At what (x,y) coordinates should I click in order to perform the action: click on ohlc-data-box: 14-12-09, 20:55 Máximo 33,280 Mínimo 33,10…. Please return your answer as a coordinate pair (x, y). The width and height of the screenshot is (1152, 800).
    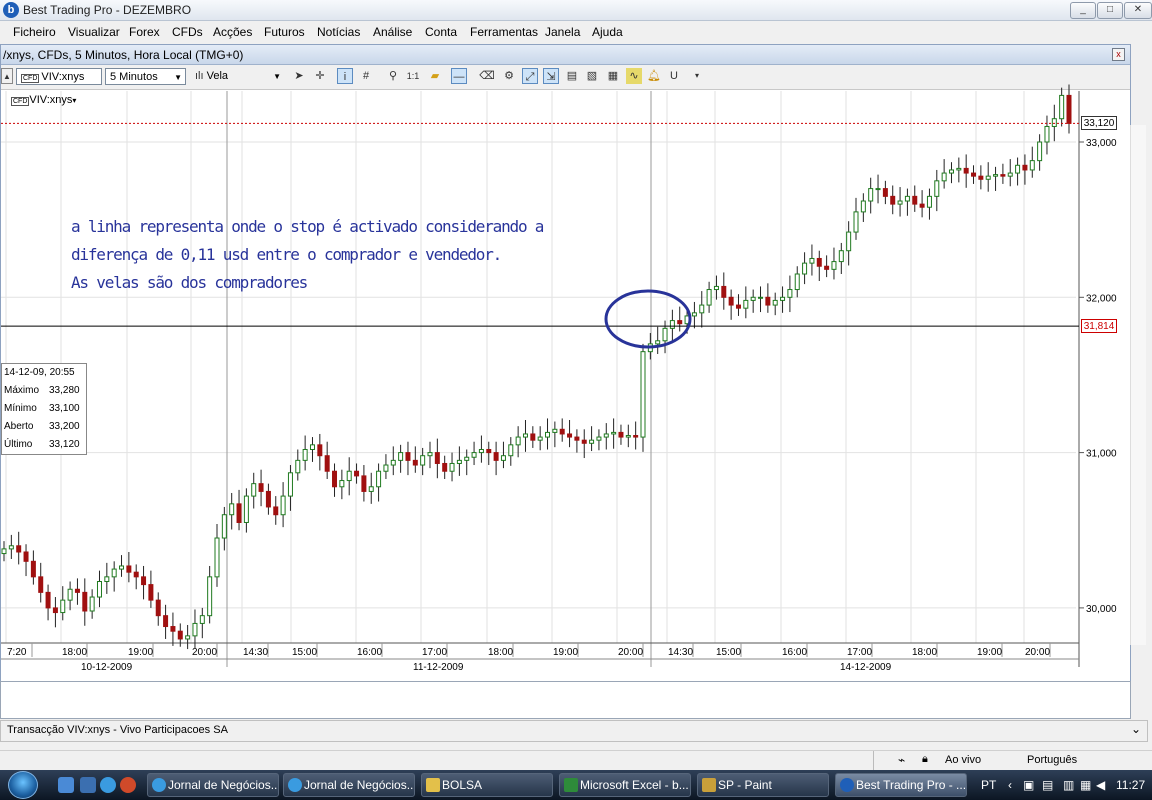
    Looking at the image, I should click on (44, 409).